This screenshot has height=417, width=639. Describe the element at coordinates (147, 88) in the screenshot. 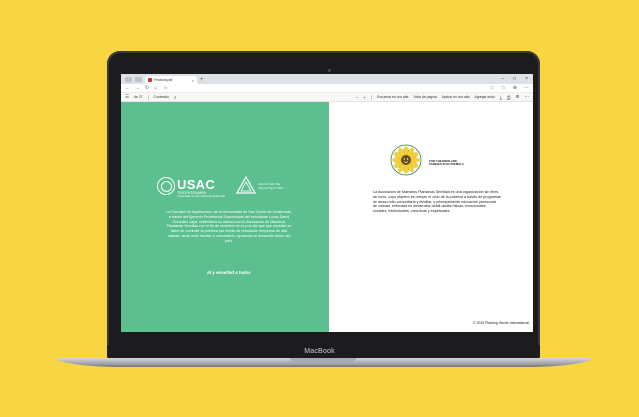

I see `refresh-icon: ↻` at that location.